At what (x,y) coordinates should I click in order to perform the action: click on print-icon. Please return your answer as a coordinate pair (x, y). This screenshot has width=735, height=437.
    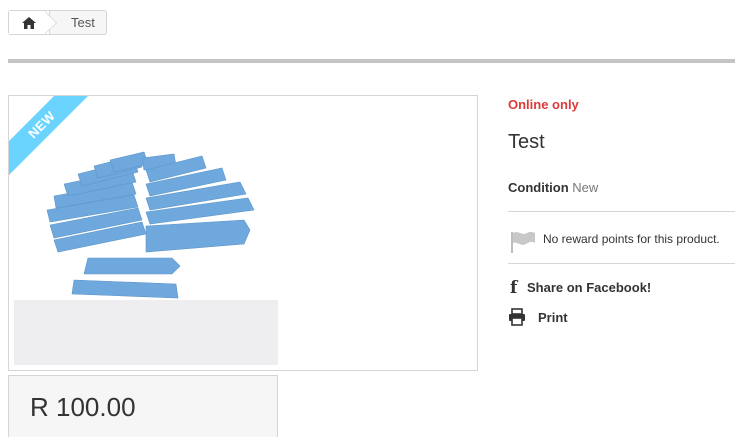
    Looking at the image, I should click on (517, 317).